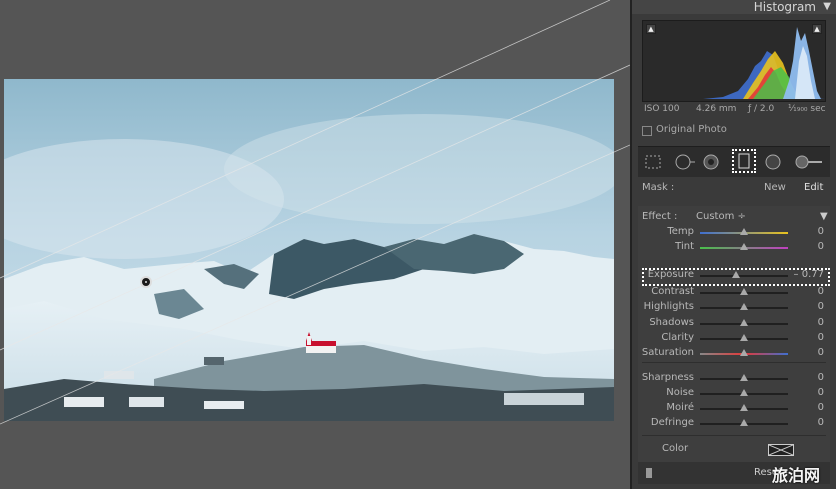  What do you see at coordinates (796, 475) in the screenshot?
I see `watermark-logo: 旅泊网` at bounding box center [796, 475].